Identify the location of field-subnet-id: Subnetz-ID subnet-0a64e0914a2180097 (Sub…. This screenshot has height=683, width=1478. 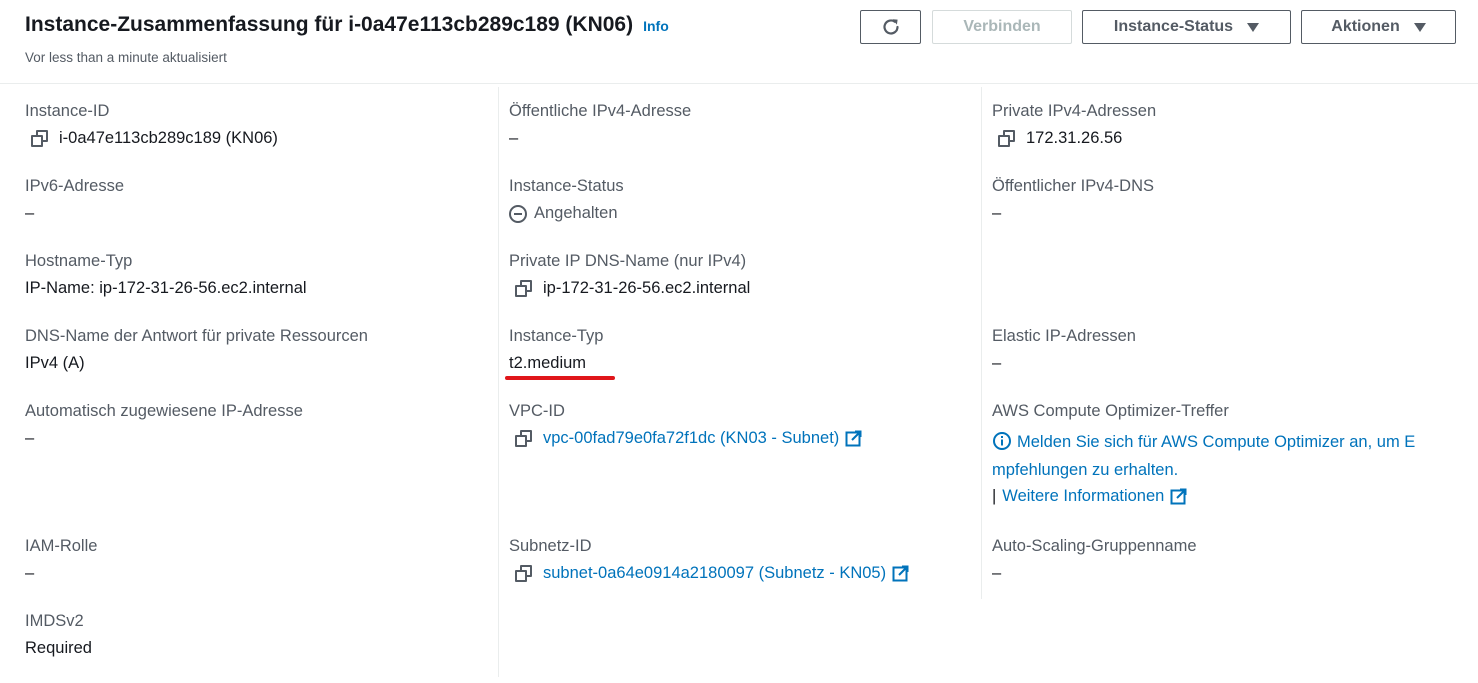
(709, 560).